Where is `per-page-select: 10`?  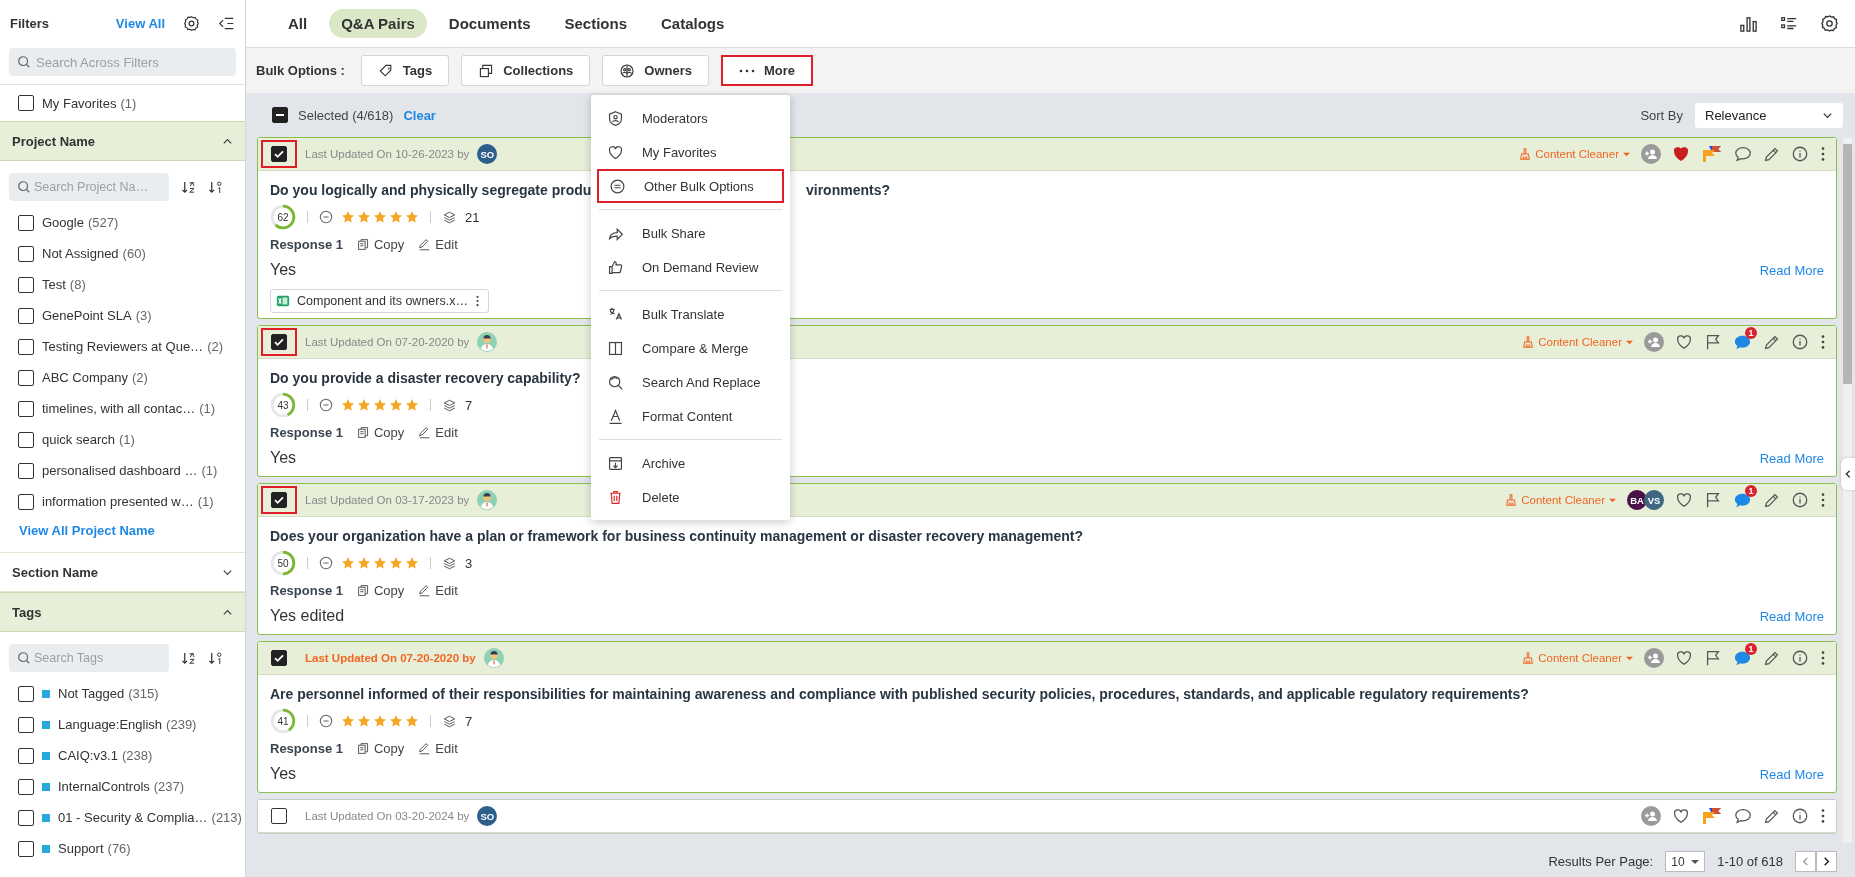
per-page-select: 10 is located at coordinates (1685, 861).